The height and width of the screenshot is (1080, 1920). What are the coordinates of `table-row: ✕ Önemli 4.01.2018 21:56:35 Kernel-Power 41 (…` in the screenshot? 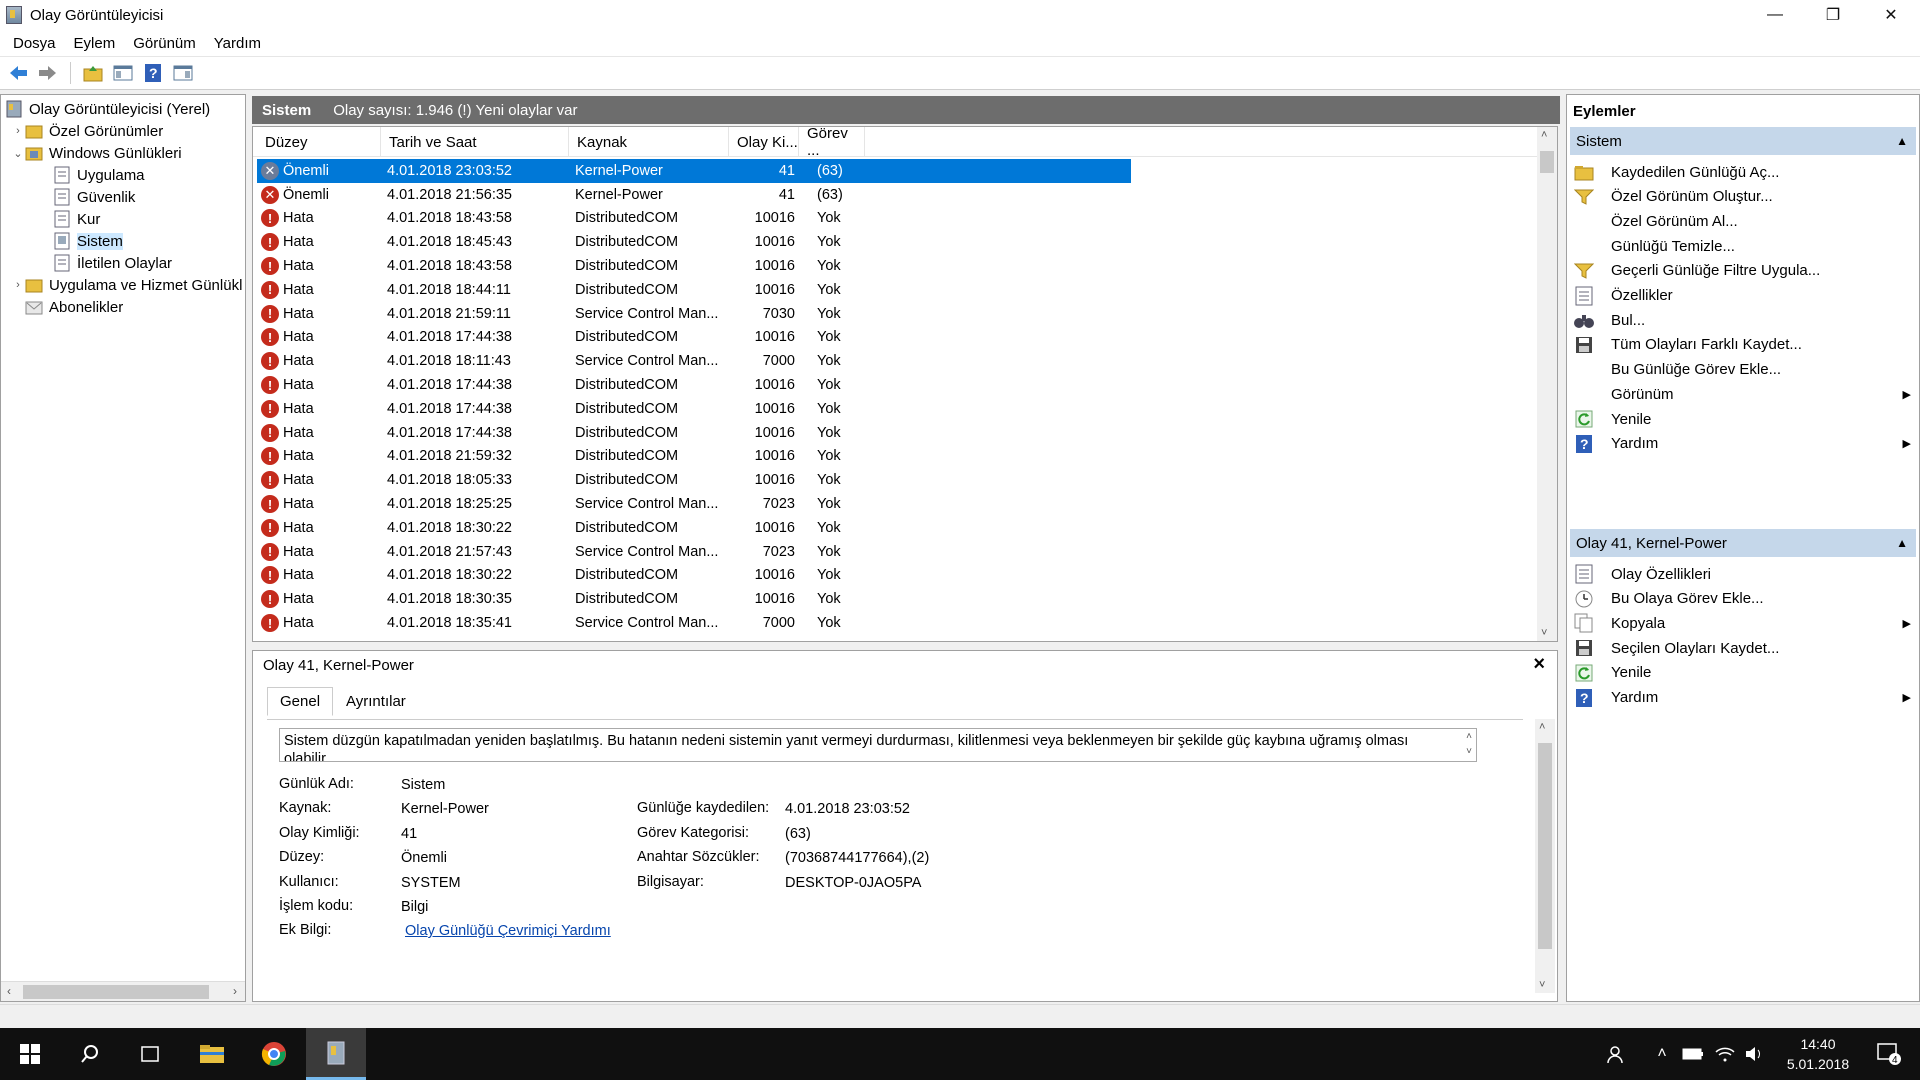 It's located at (694, 195).